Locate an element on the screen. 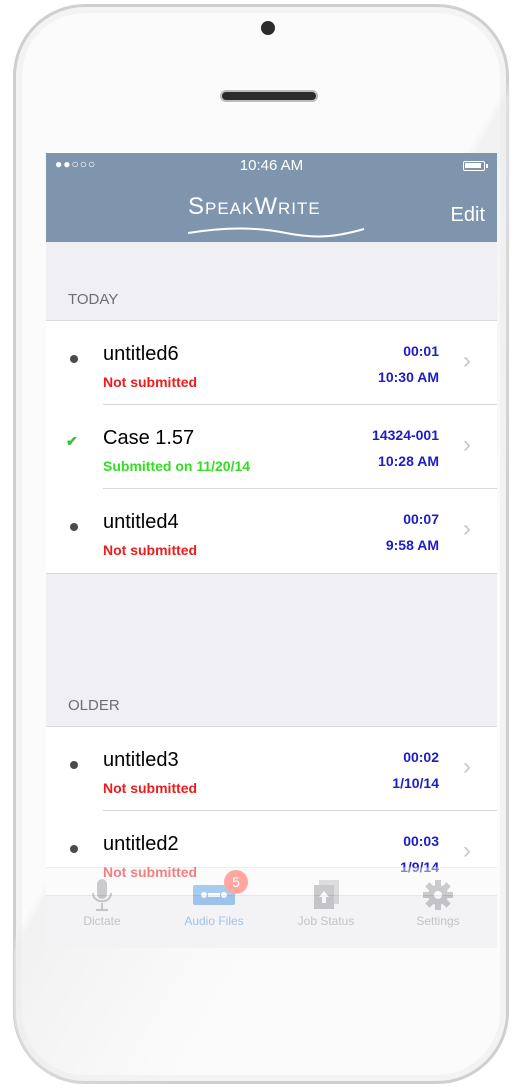 The height and width of the screenshot is (1089, 517). tab-audio-files: 5 Audio Files is located at coordinates (214, 908).